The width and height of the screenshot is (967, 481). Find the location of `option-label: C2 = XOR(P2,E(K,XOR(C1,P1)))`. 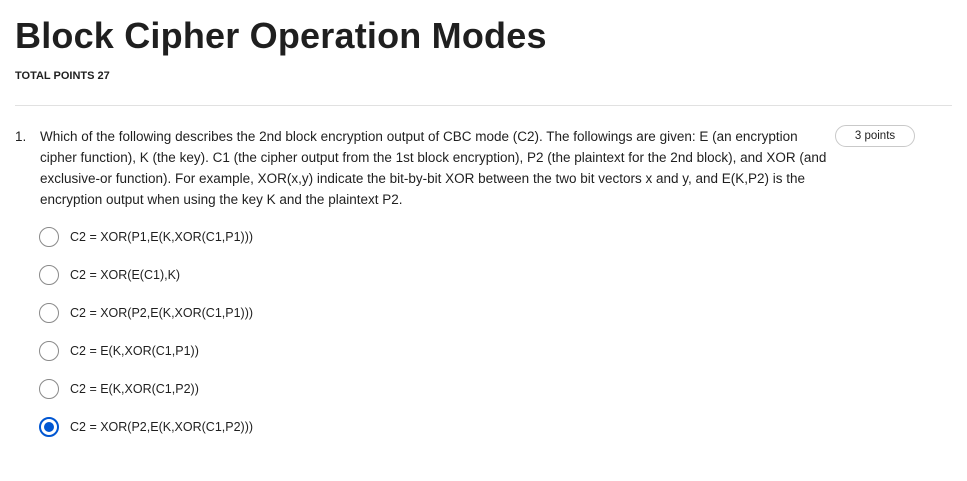

option-label: C2 = XOR(P2,E(K,XOR(C1,P1))) is located at coordinates (161, 313).